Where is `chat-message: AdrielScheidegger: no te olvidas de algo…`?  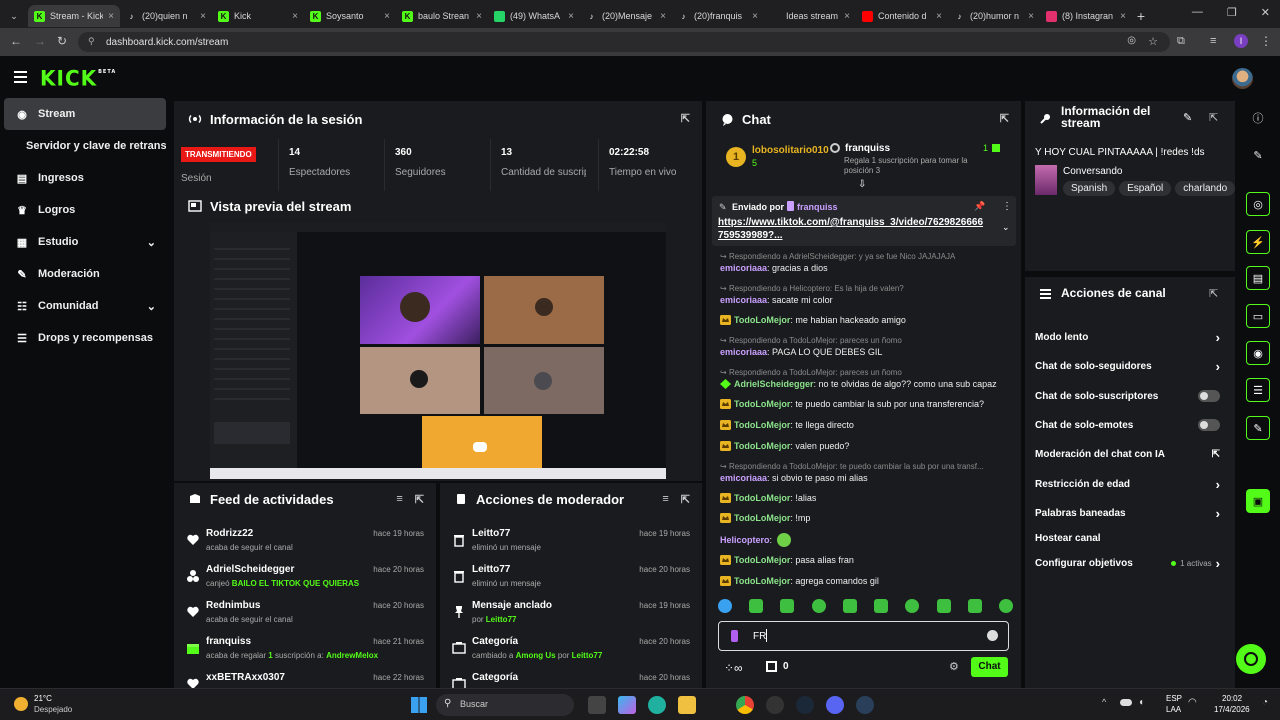
chat-message: AdrielScheidegger: no te olvidas de algo… is located at coordinates (865, 384).